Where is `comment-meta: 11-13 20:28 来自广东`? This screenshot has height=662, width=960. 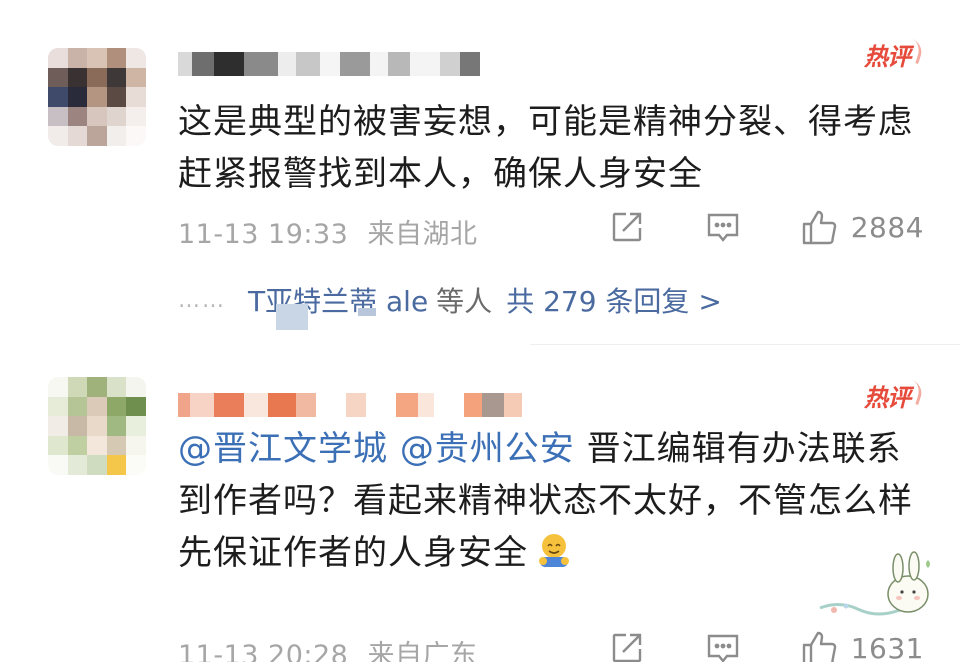 comment-meta: 11-13 20:28 来自广东 is located at coordinates (327, 647).